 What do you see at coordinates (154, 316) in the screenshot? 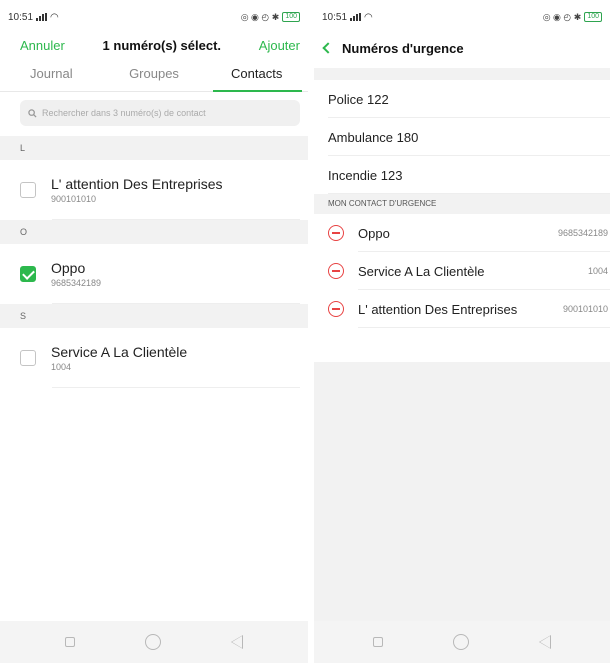
I see `section-header-s: S` at bounding box center [154, 316].